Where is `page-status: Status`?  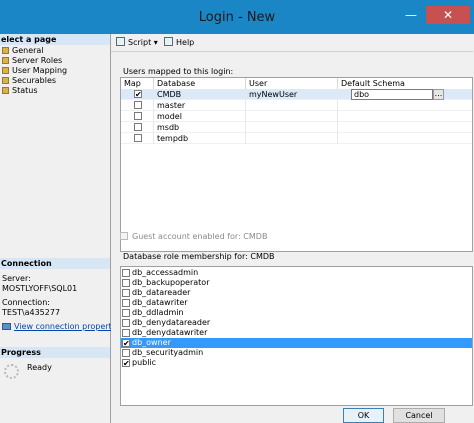
page-status: Status is located at coordinates (20, 91).